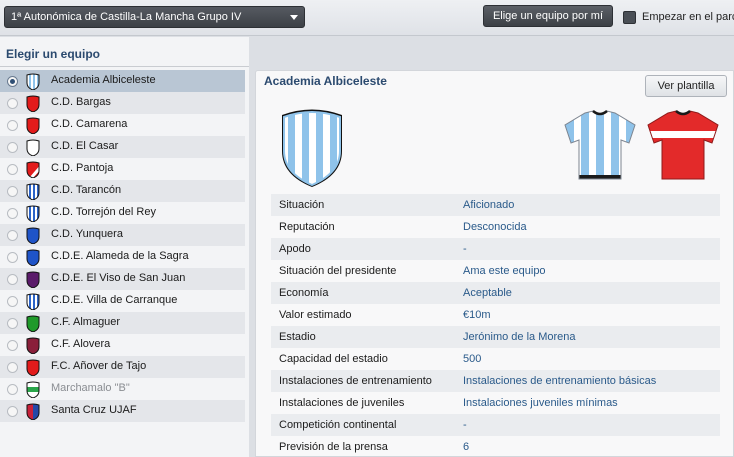 The height and width of the screenshot is (457, 734). I want to click on info-value: 500, so click(472, 359).